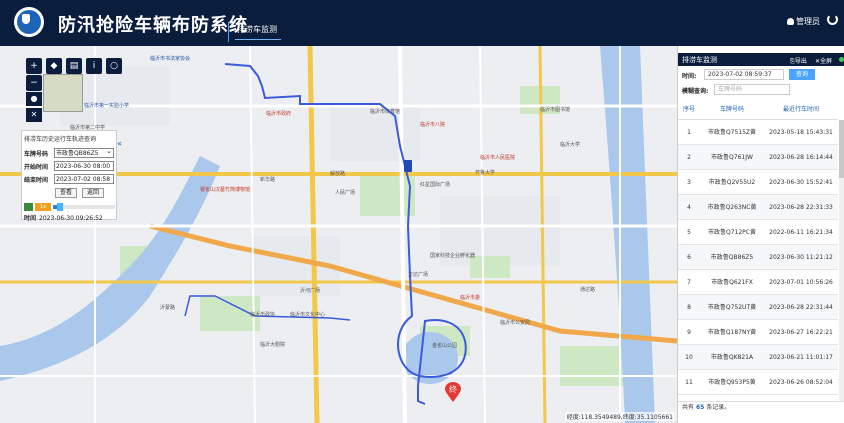  Describe the element at coordinates (732, 332) in the screenshot. I see `cell-plate: 市政鲁Q187NY黄` at that location.